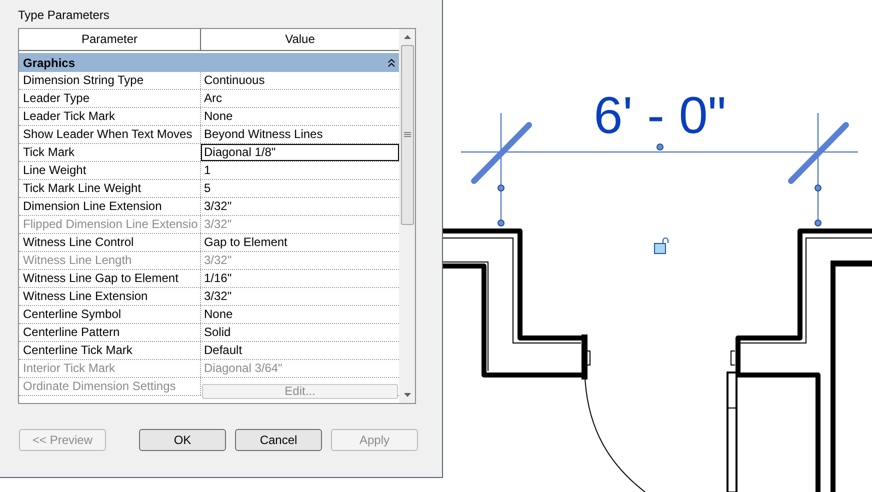 The height and width of the screenshot is (492, 872). Describe the element at coordinates (300, 170) in the screenshot. I see `value-cell: 1` at that location.